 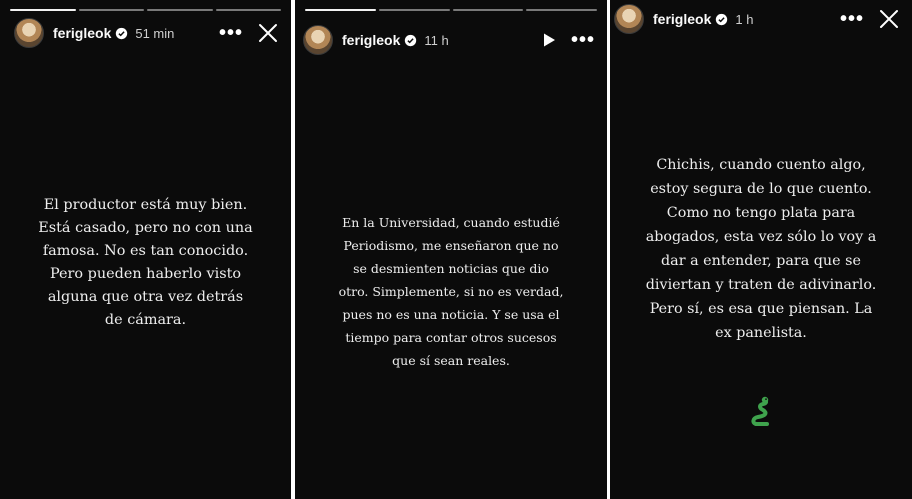 I want to click on play-icon, so click(x=549, y=40).